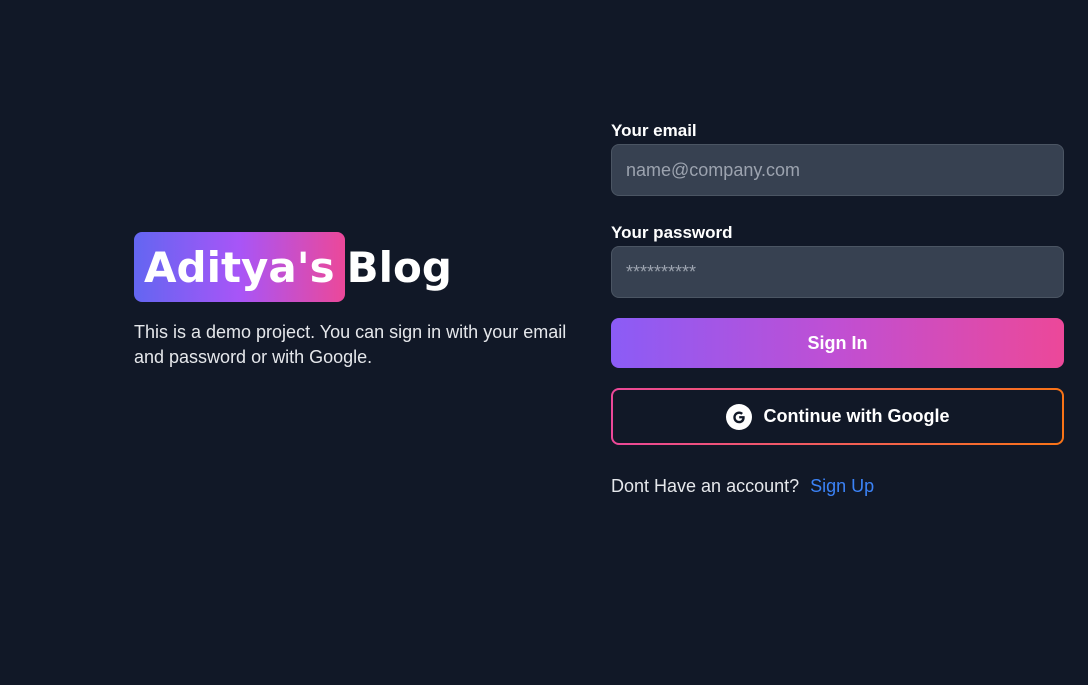  I want to click on email-field, so click(837, 170).